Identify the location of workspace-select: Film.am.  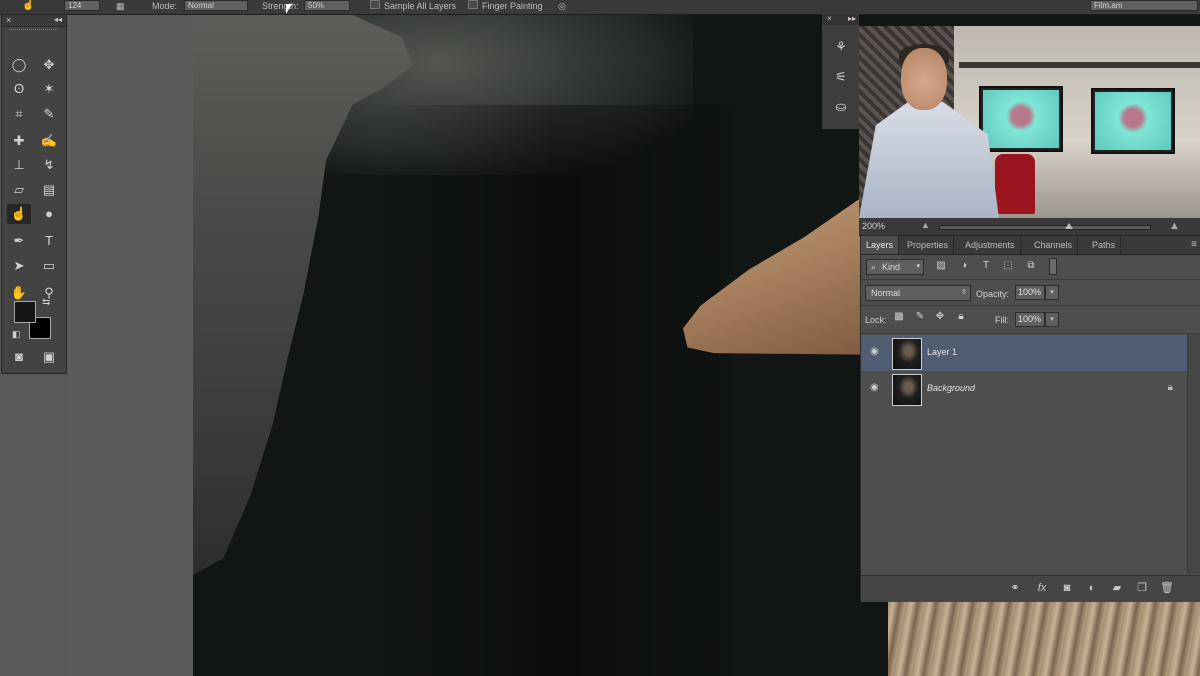
(1144, 5).